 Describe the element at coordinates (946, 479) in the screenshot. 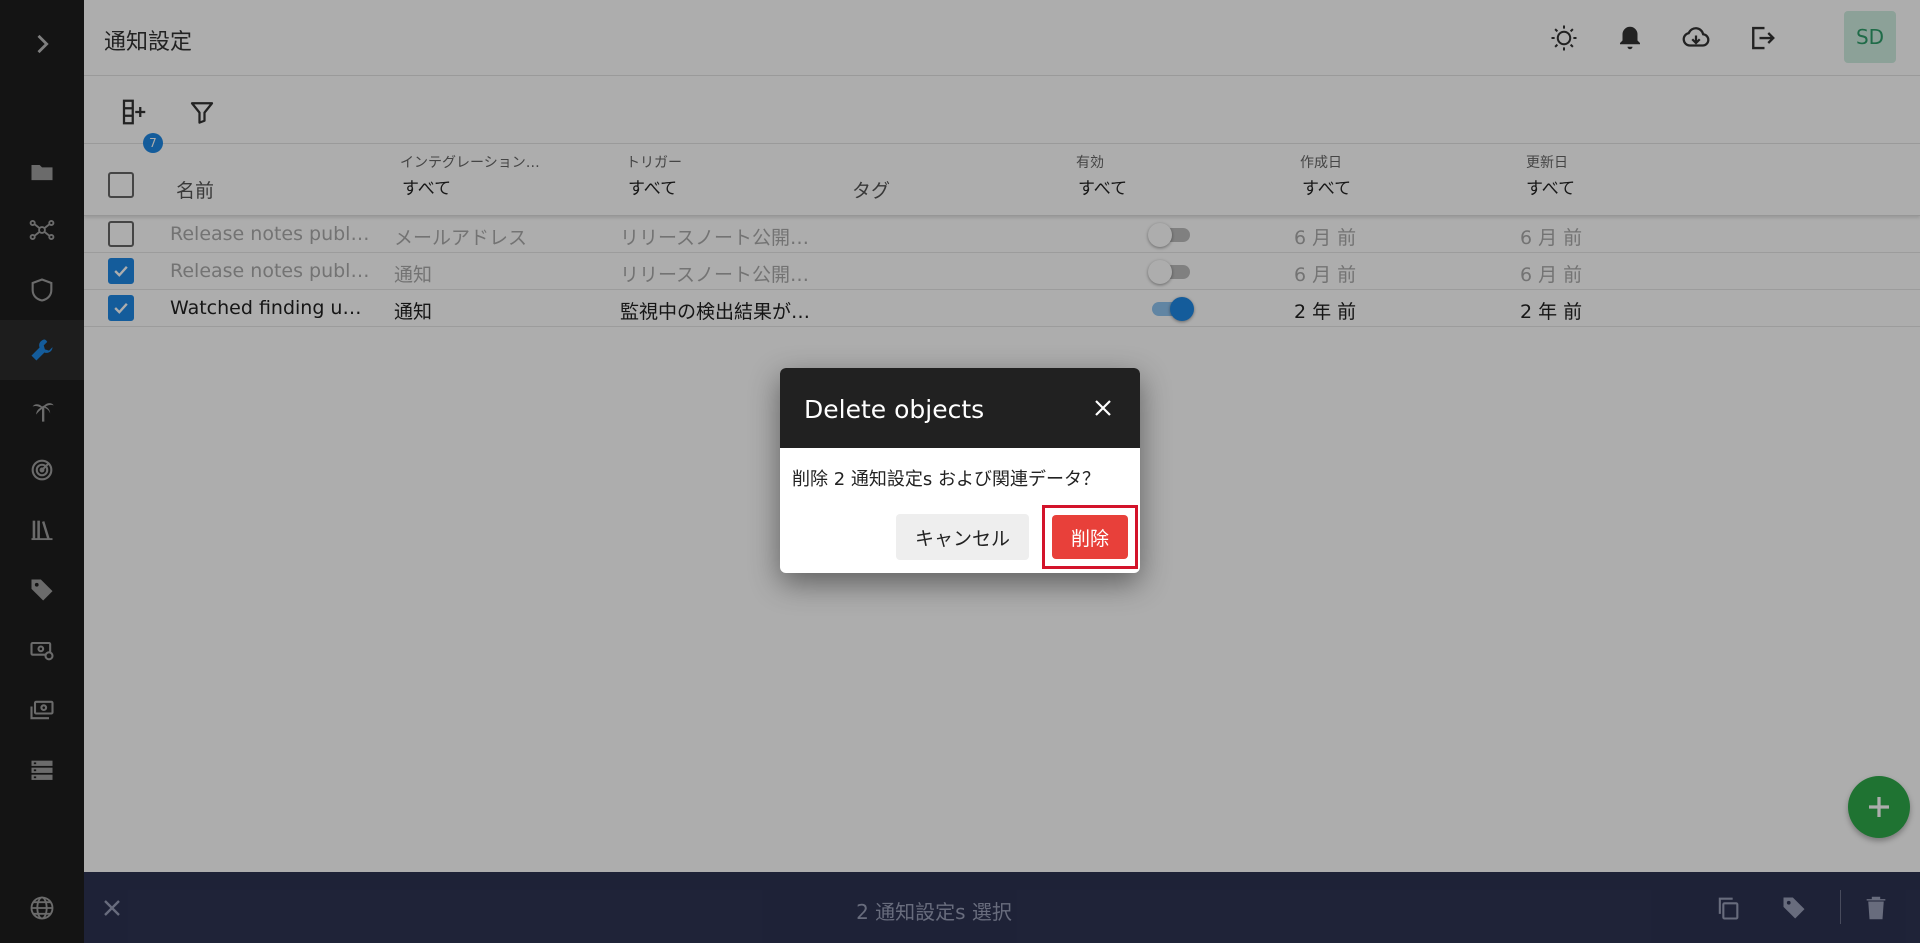

I see `dialog-message: 削除 2 通知設定s および関連データ？` at that location.